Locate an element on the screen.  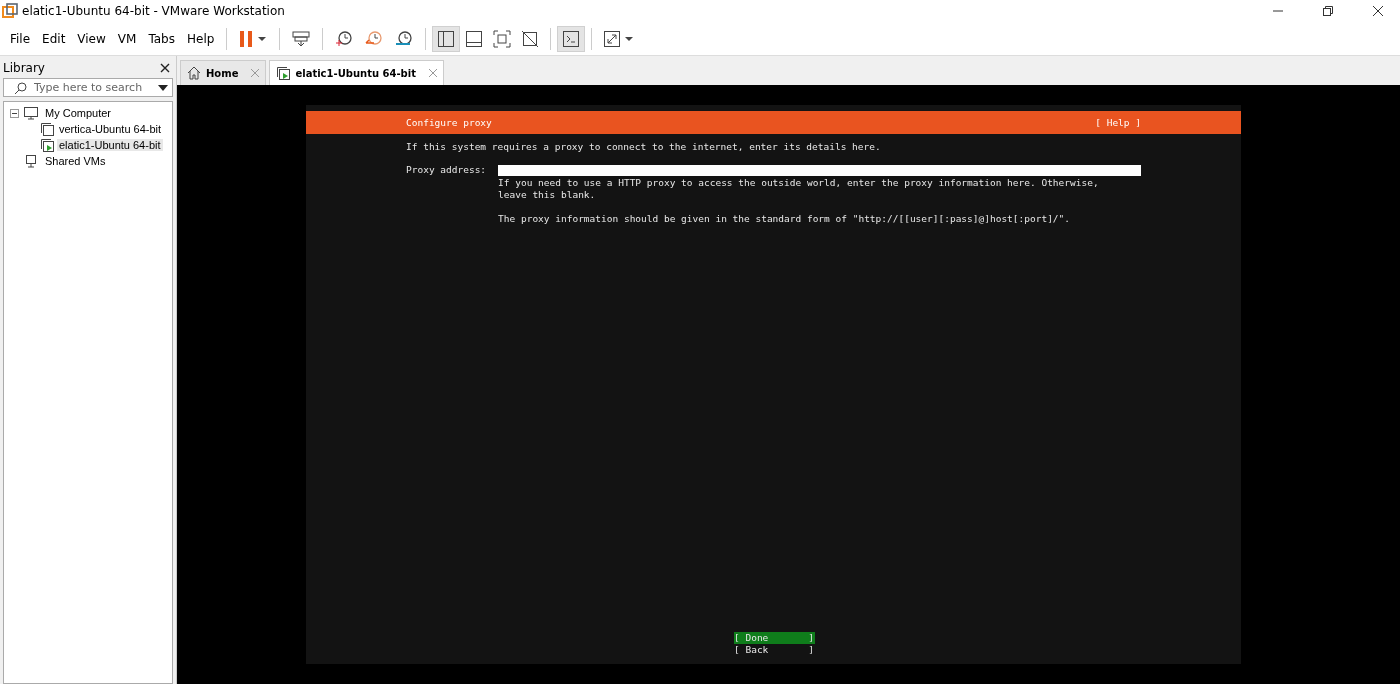
screen-title: Configure proxy is located at coordinates (449, 122).